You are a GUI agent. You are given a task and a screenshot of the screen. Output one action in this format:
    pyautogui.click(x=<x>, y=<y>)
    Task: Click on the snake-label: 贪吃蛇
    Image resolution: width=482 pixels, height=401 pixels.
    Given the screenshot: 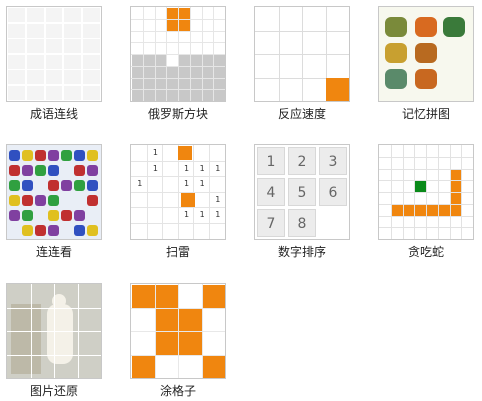 What is the action you would take?
    pyautogui.click(x=425, y=252)
    